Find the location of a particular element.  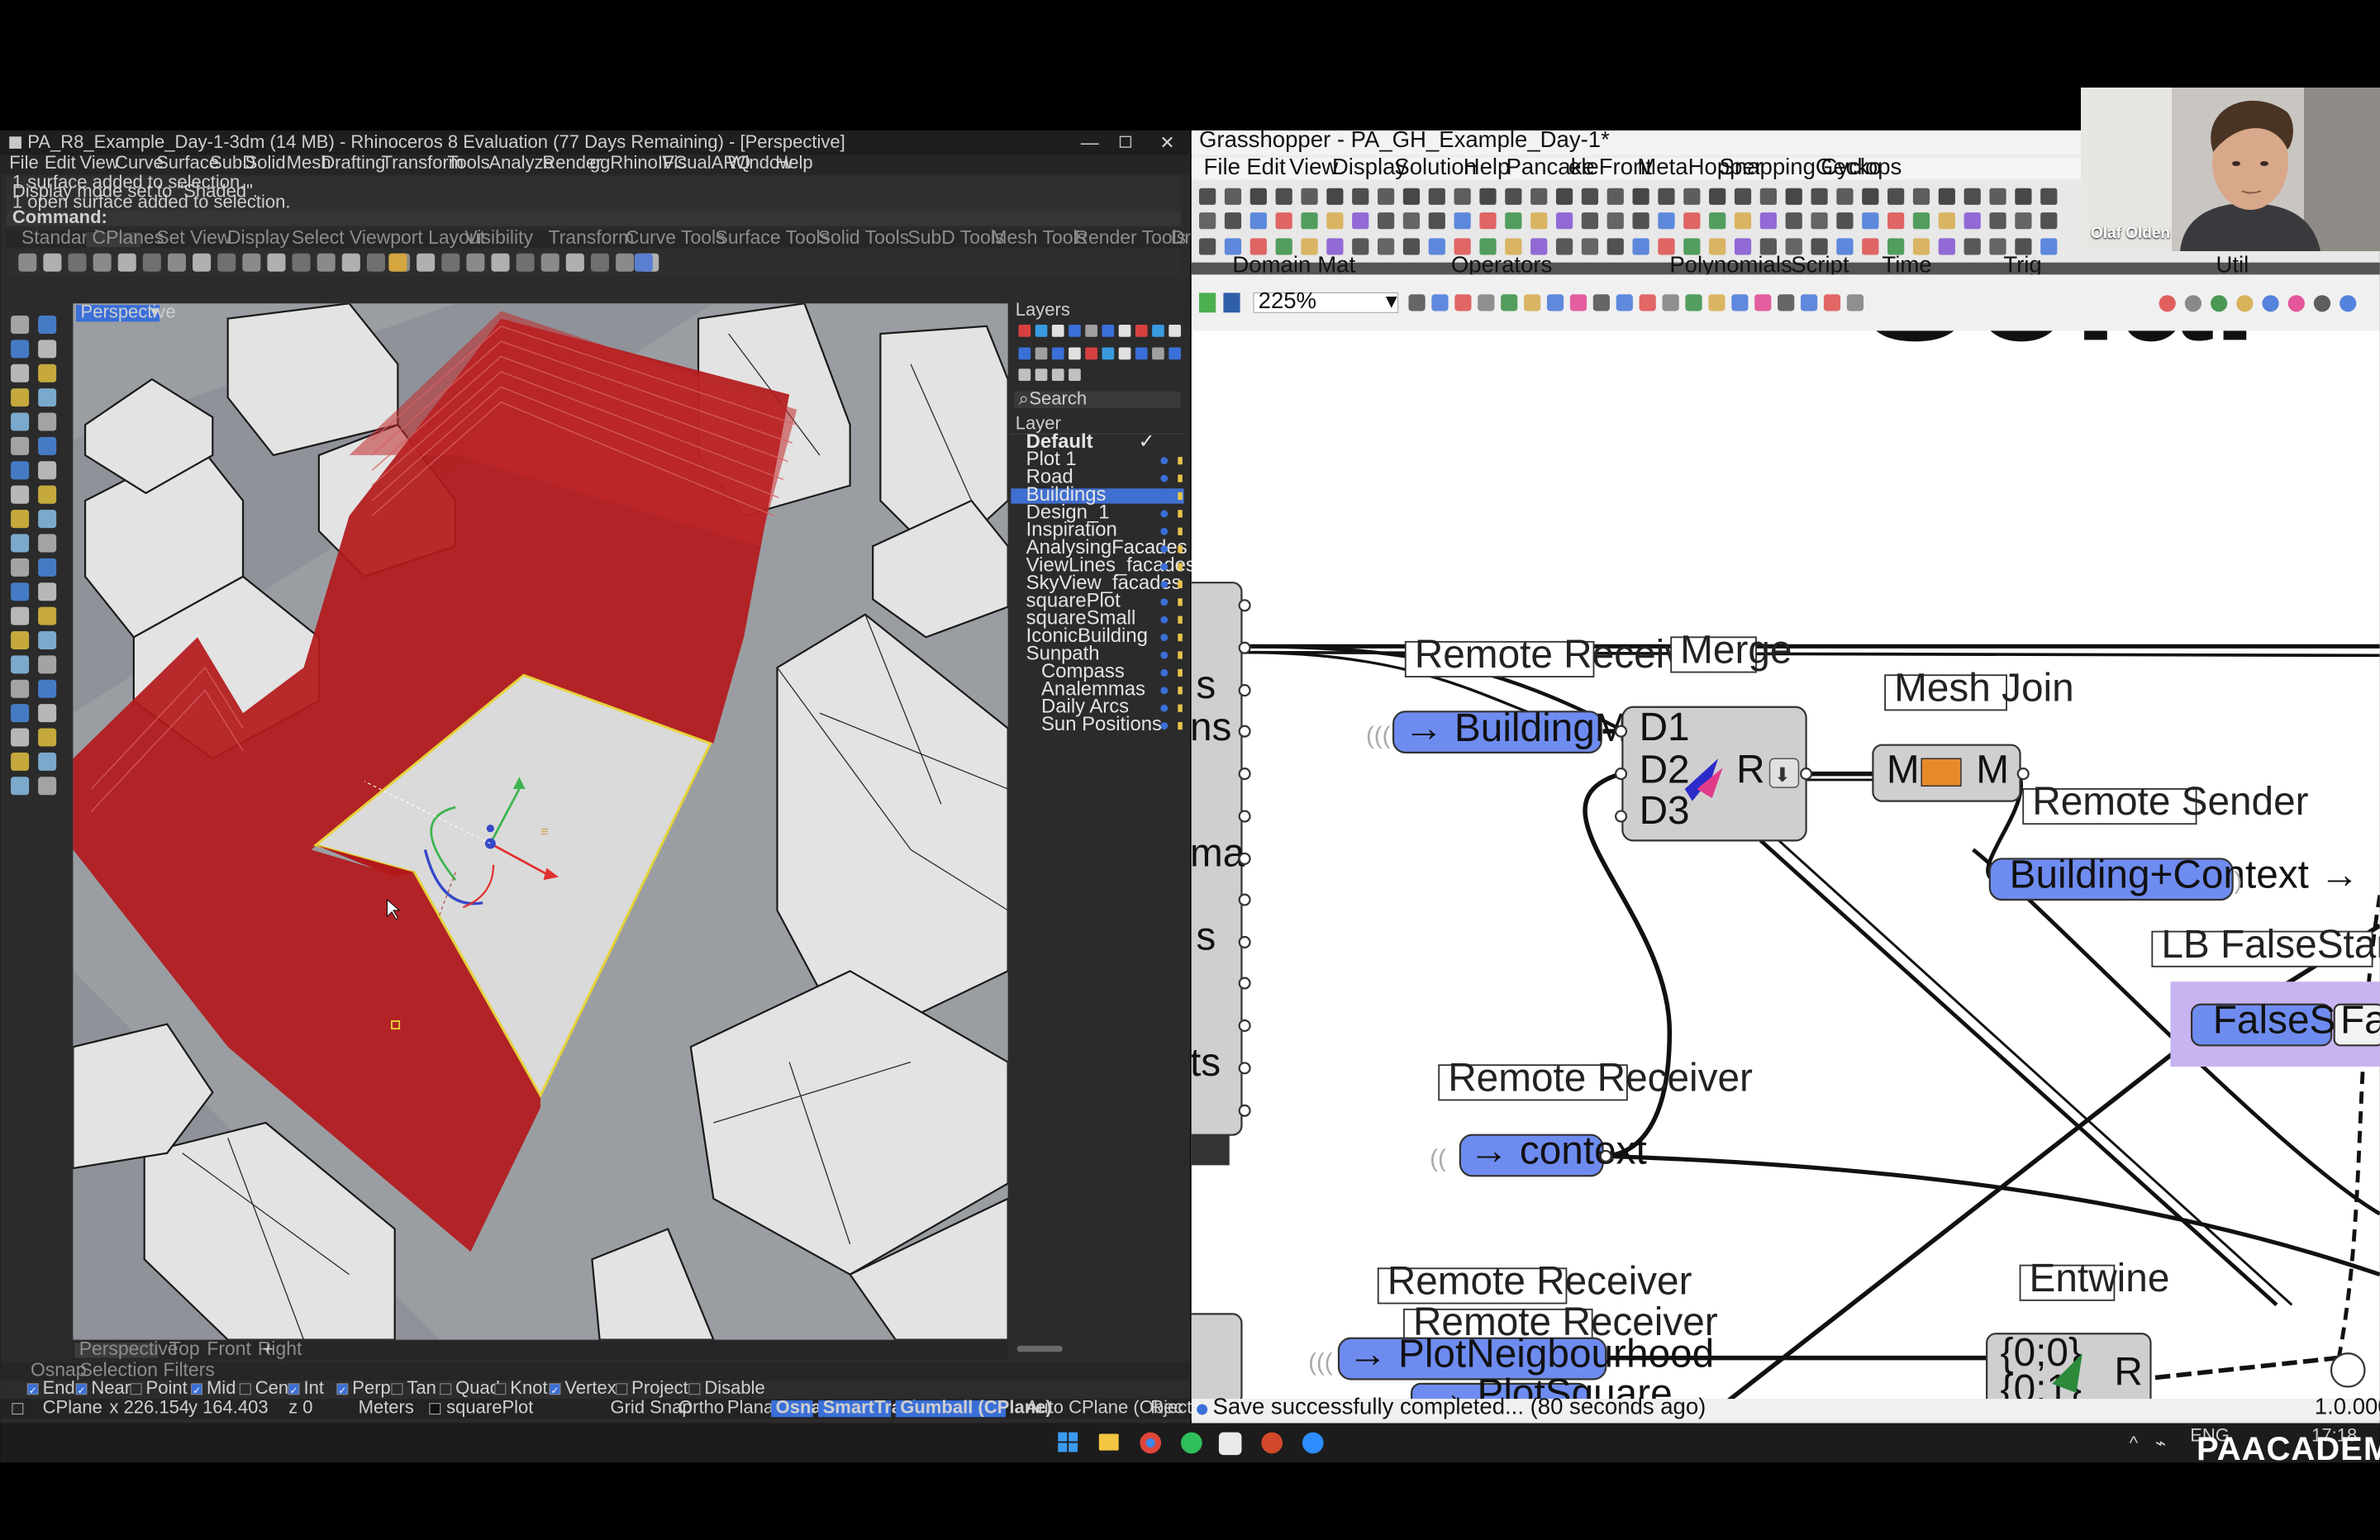

gh-menu-file: File is located at coordinates (1222, 166).